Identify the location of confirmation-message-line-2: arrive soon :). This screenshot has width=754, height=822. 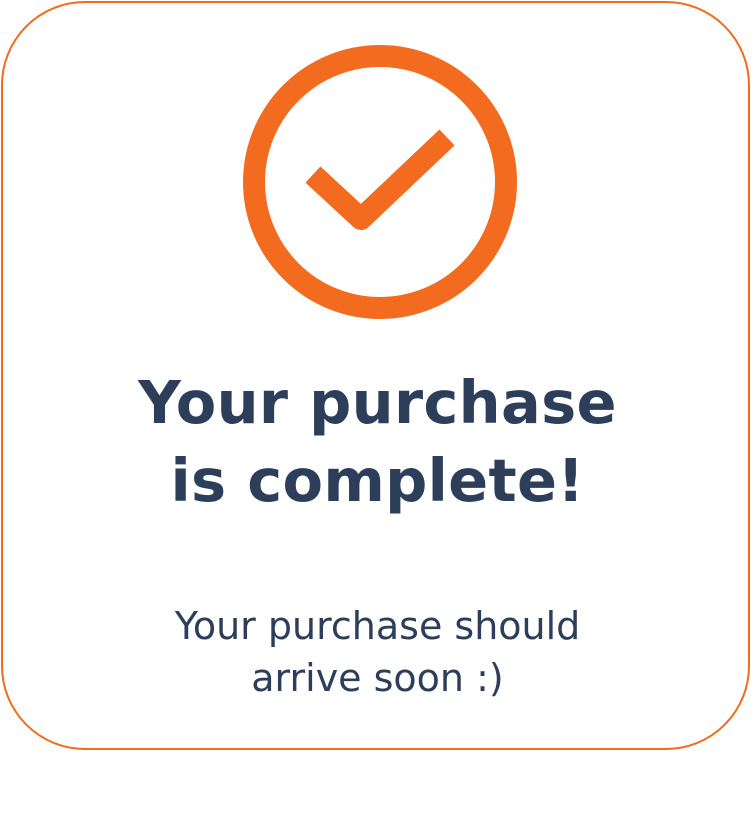
(377, 678).